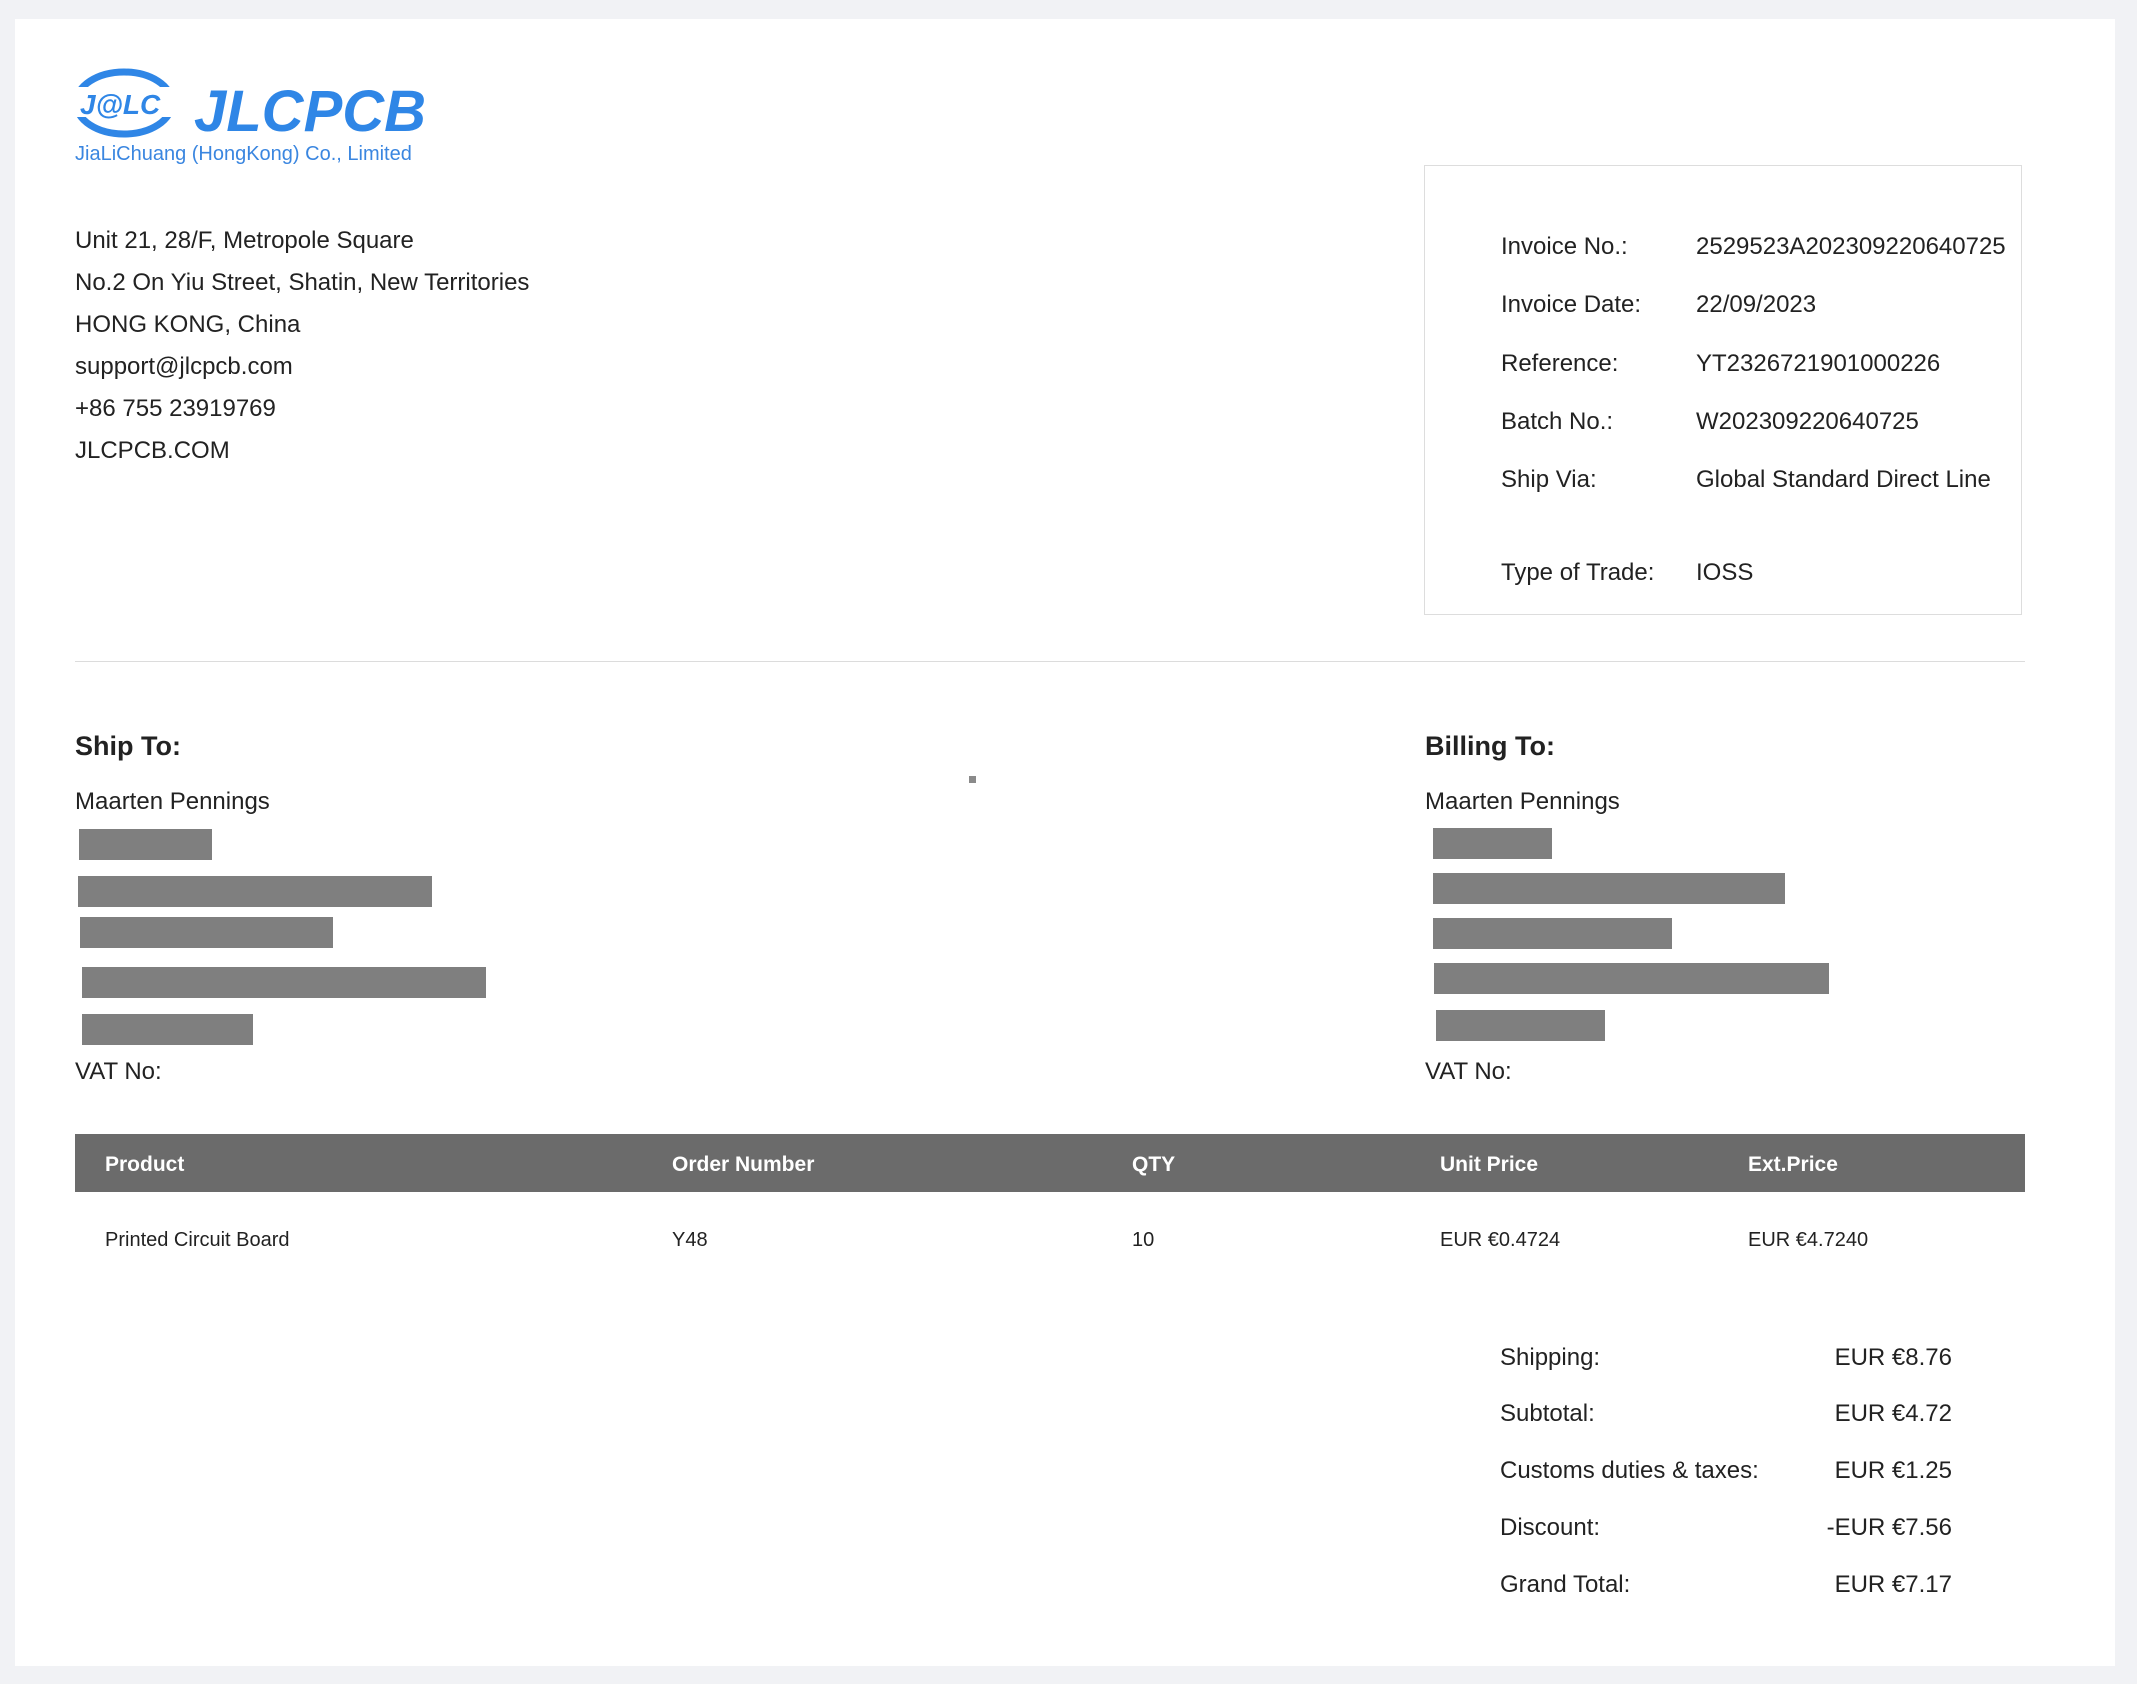  Describe the element at coordinates (1893, 1357) in the screenshot. I see `shipping-value: EUR €8.76` at that location.